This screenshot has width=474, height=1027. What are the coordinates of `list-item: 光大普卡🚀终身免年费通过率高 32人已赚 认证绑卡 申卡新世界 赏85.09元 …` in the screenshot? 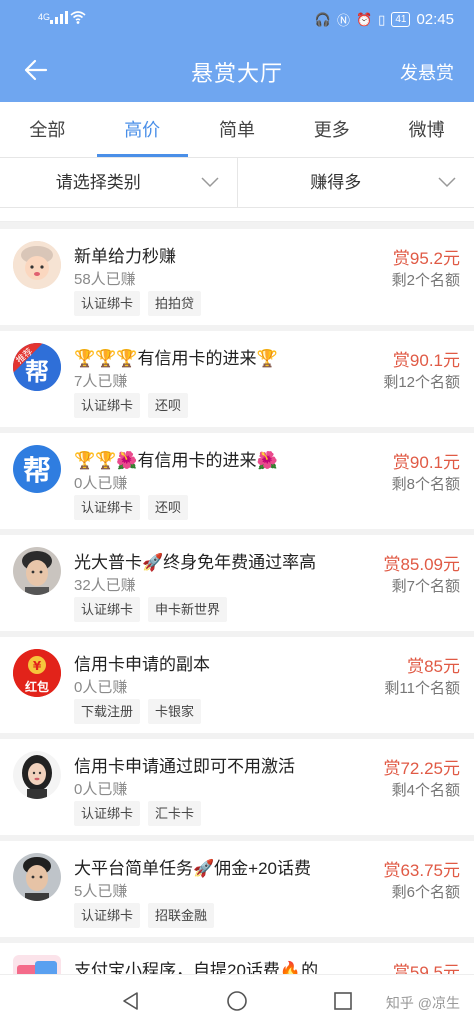 It's located at (237, 583).